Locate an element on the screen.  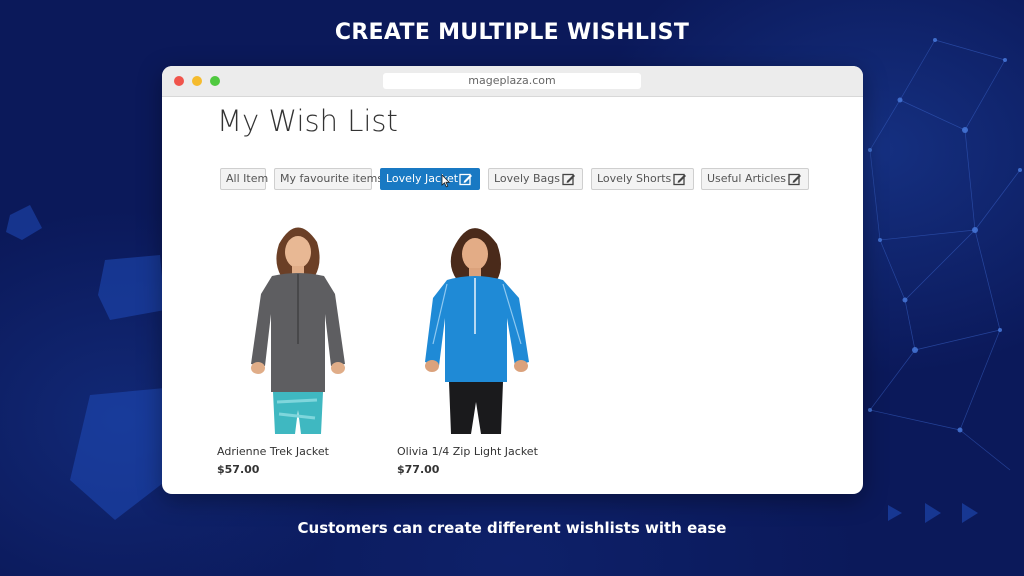
tab-lovely-bags: Lovely Bags is located at coordinates (535, 179).